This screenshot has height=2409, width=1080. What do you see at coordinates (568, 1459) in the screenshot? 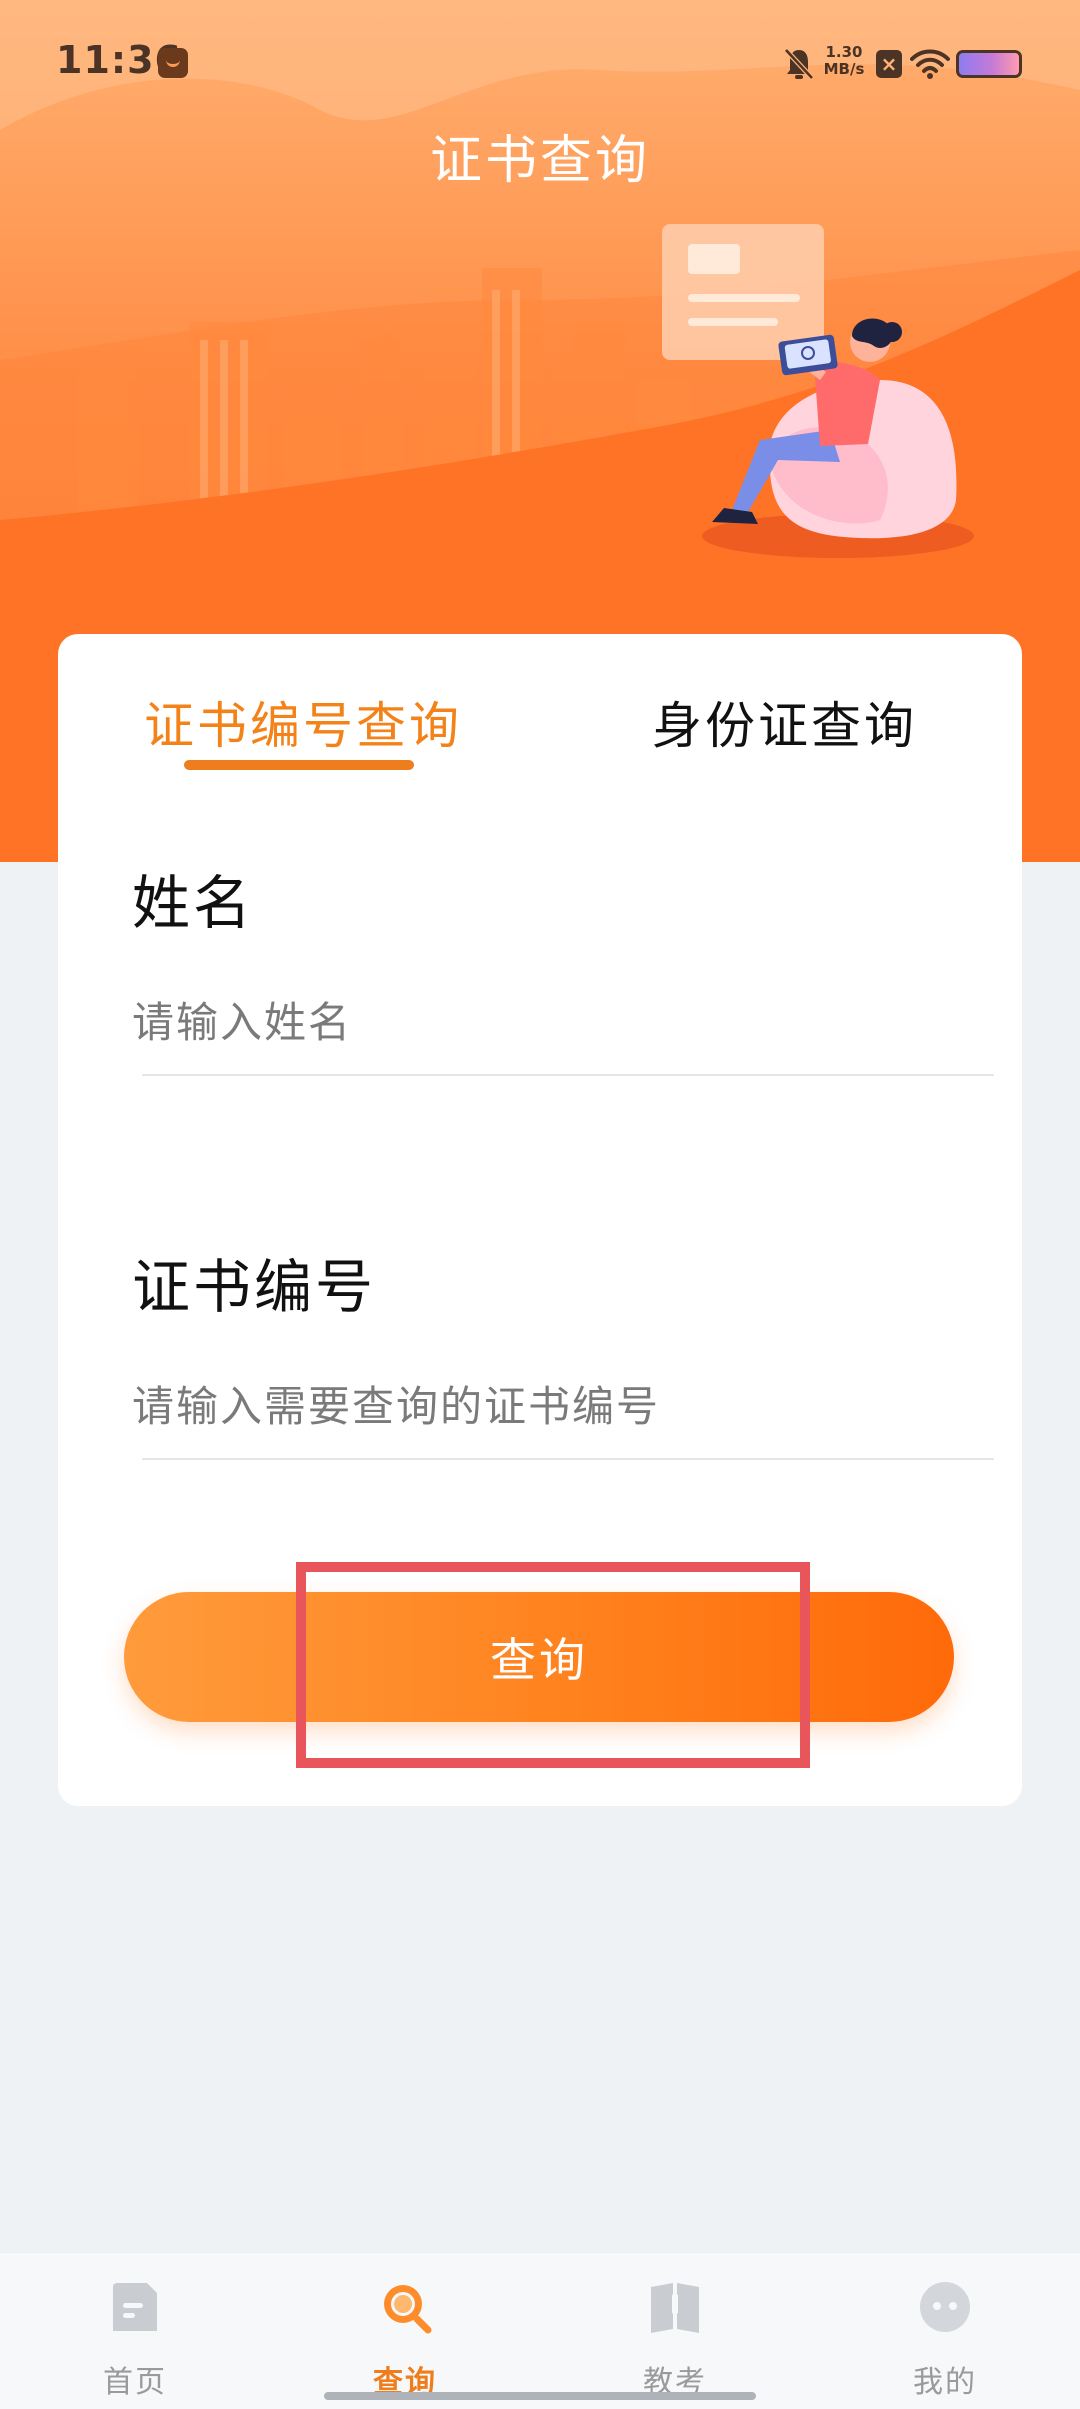
I see `certificate-number-underline` at bounding box center [568, 1459].